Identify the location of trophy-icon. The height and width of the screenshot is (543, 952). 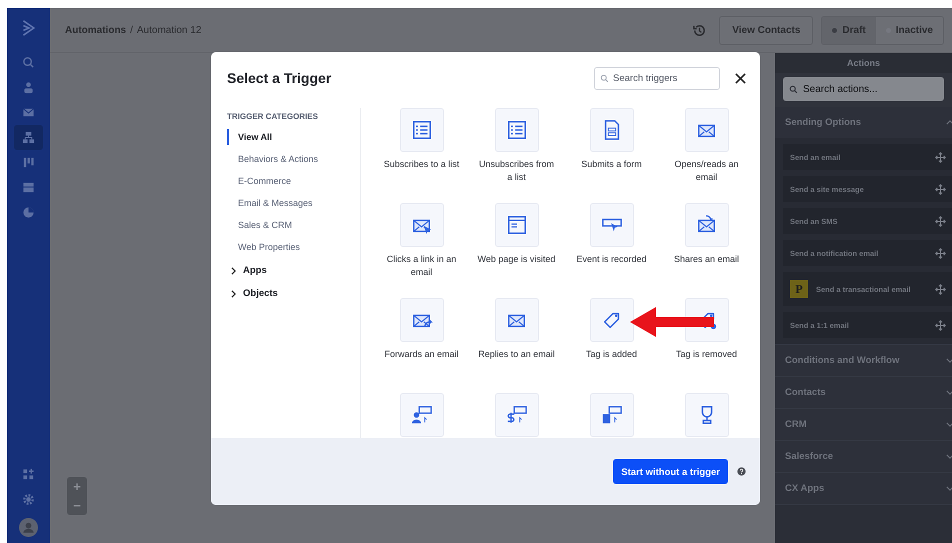
(706, 415).